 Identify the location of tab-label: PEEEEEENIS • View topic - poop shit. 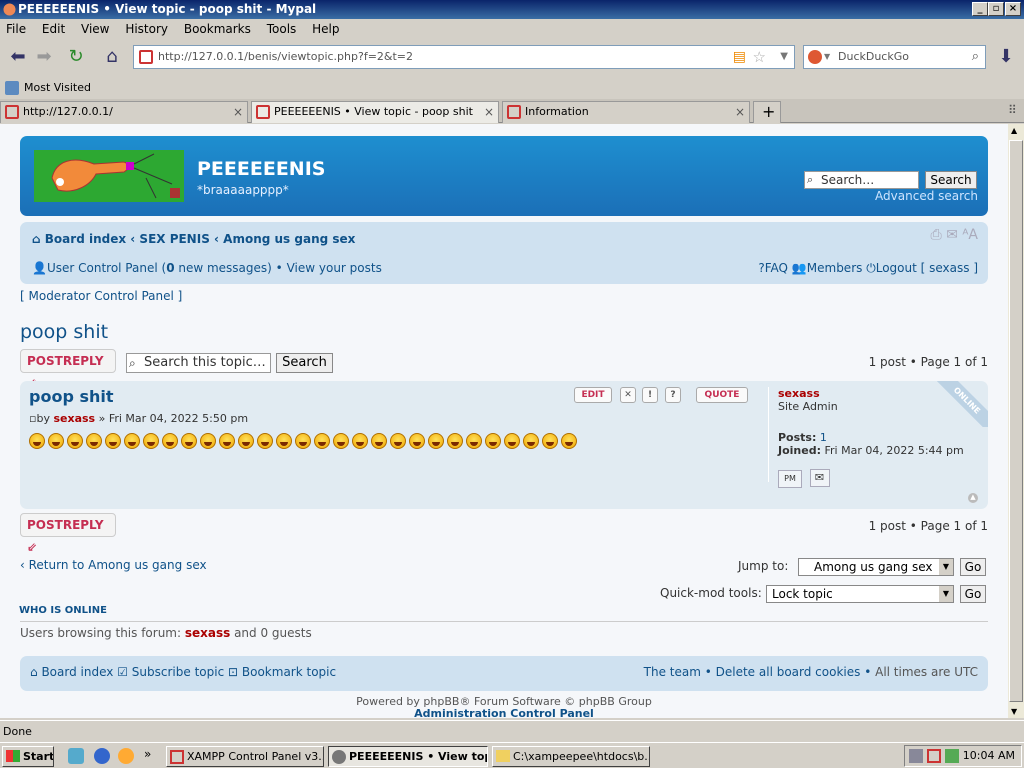
(373, 111).